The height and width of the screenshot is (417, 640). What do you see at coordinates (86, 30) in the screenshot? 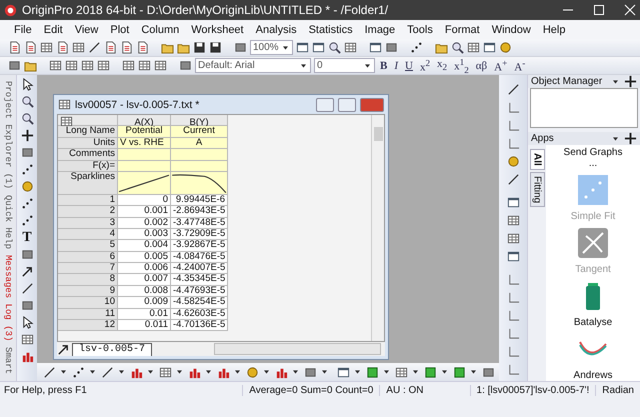
I see `menu-item: View` at bounding box center [86, 30].